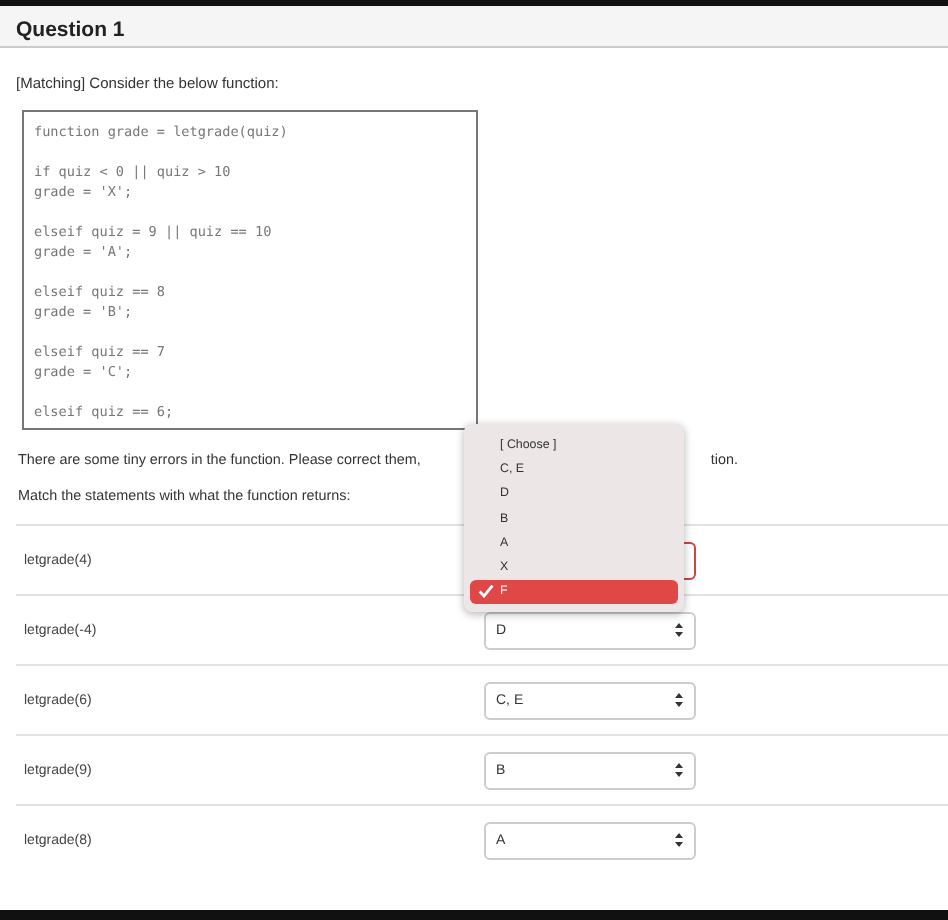  What do you see at coordinates (486, 591) in the screenshot?
I see `checkmark-icon` at bounding box center [486, 591].